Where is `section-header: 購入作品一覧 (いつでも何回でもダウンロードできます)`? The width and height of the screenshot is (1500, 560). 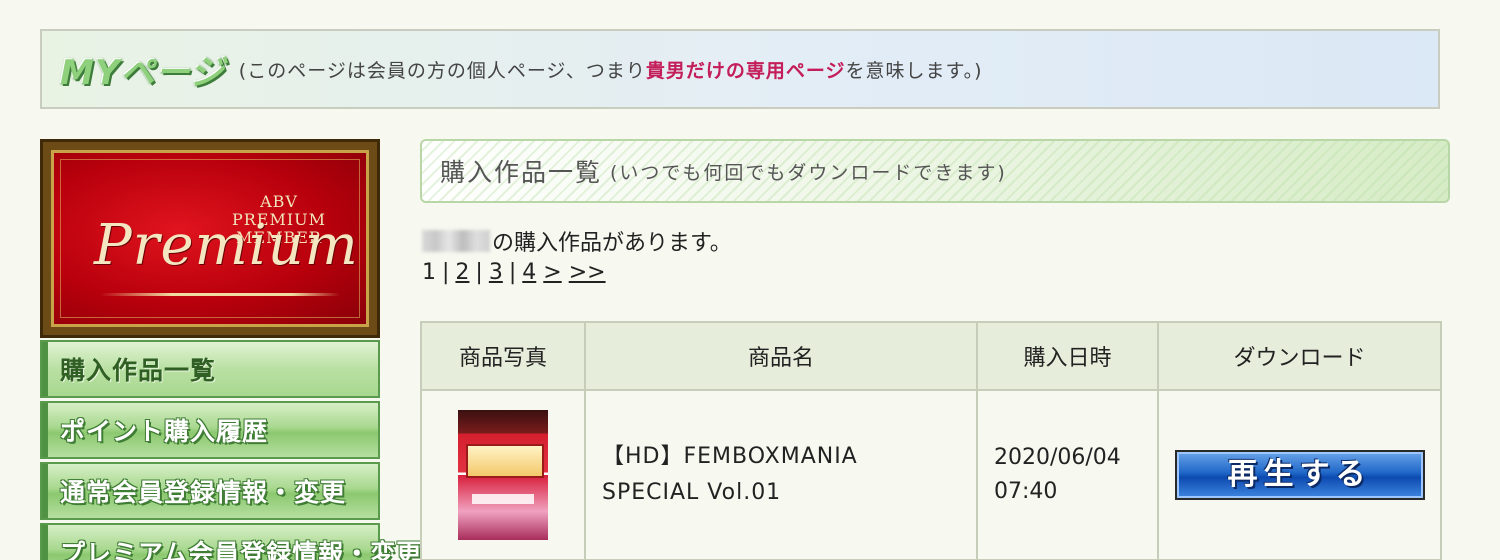 section-header: 購入作品一覧 (いつでも何回でもダウンロードできます) is located at coordinates (935, 171).